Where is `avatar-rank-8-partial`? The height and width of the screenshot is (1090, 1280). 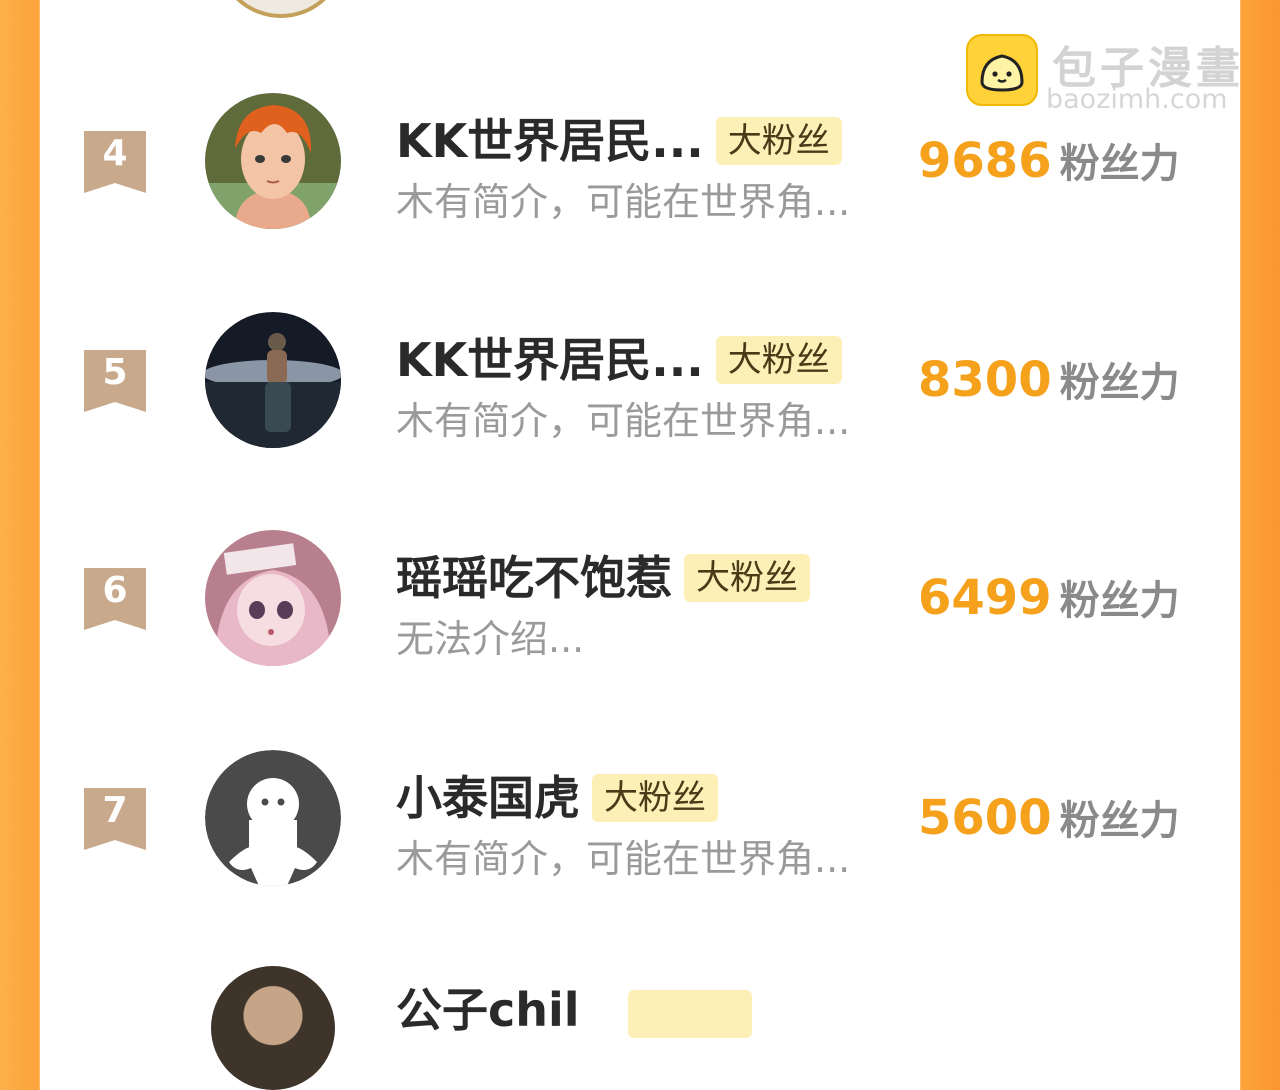
avatar-rank-8-partial is located at coordinates (273, 1028).